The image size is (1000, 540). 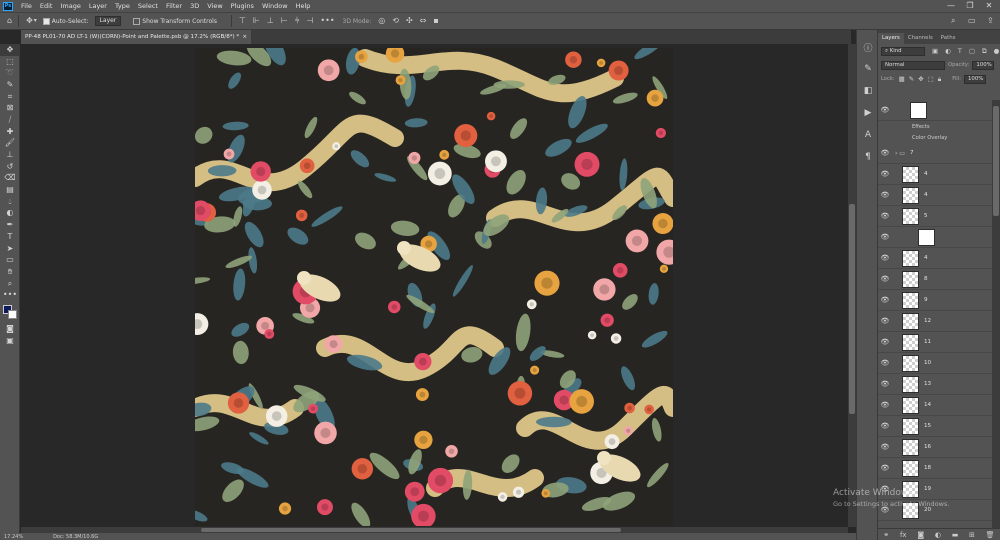 I want to click on quick-select-icon: ✎, so click(x=10, y=85).